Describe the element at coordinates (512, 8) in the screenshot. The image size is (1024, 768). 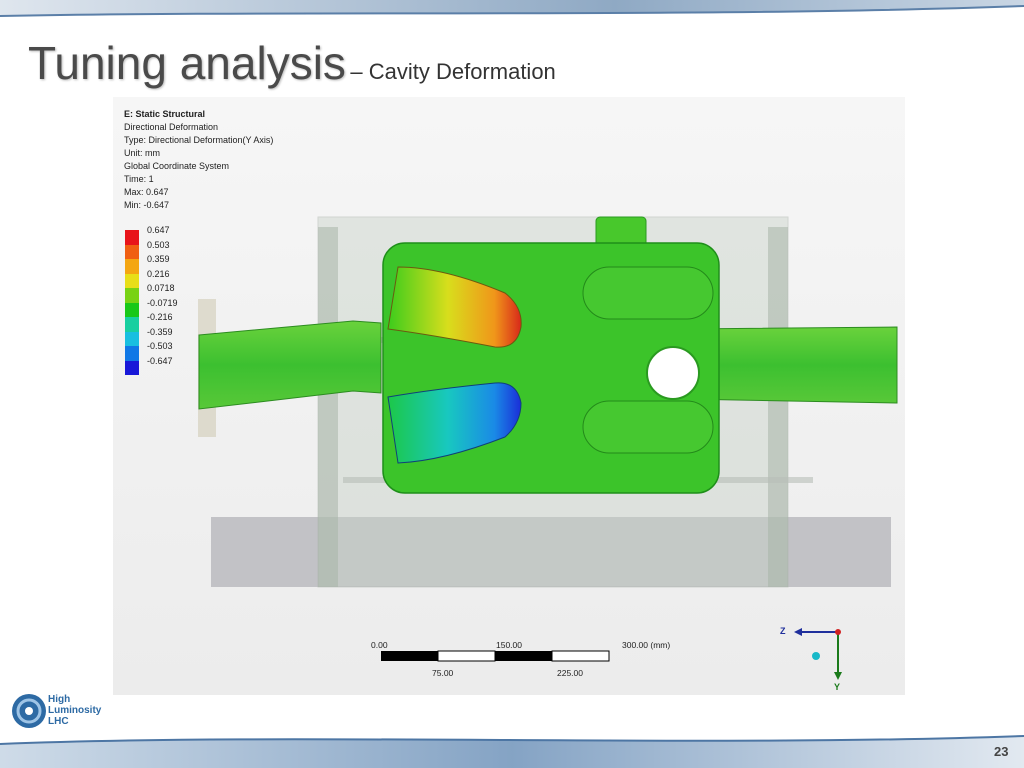
I see `top-decorative-band` at that location.